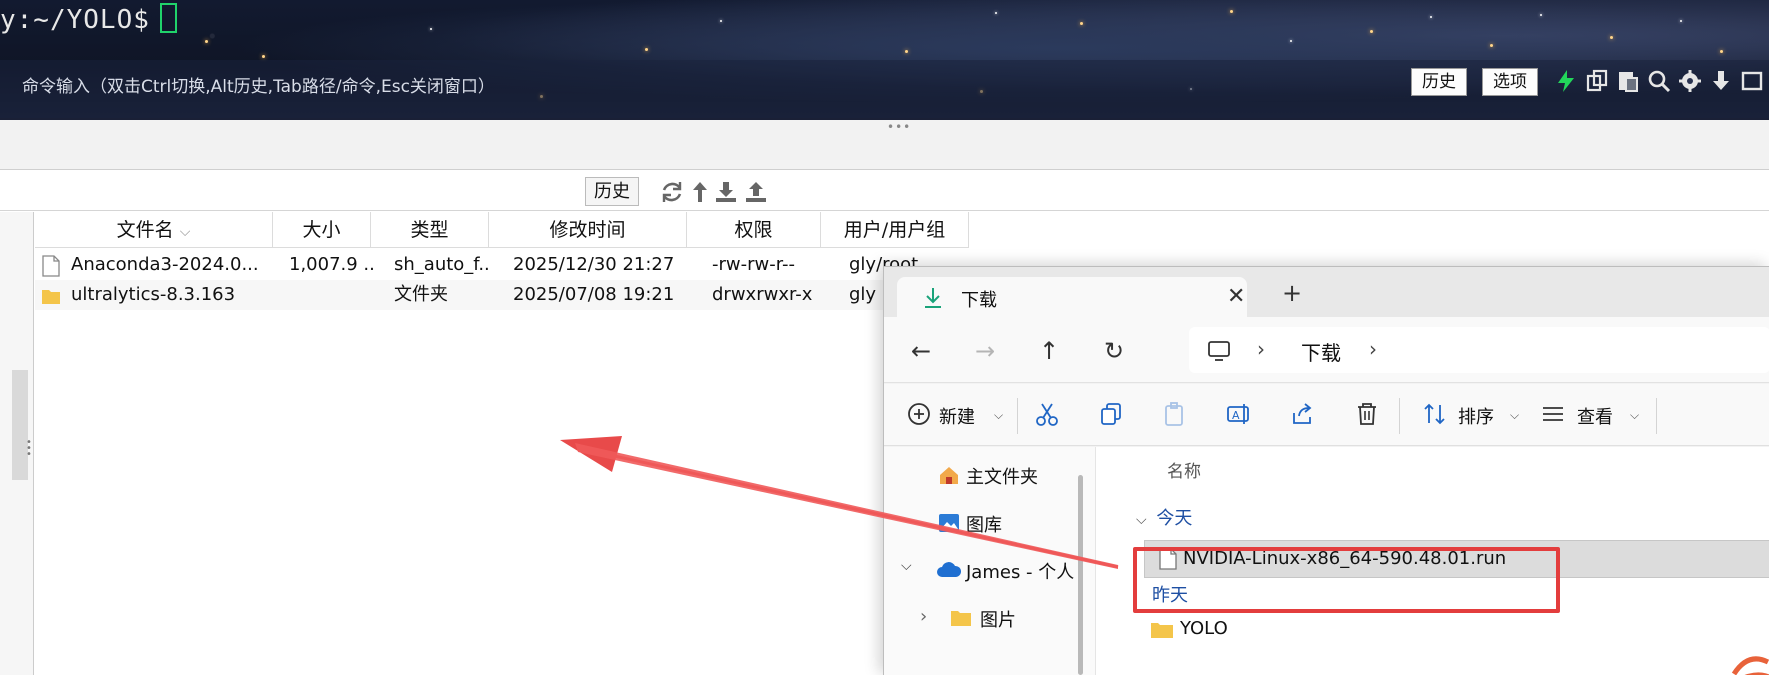 Image resolution: width=1769 pixels, height=675 pixels. I want to click on new-button: 新建, so click(957, 416).